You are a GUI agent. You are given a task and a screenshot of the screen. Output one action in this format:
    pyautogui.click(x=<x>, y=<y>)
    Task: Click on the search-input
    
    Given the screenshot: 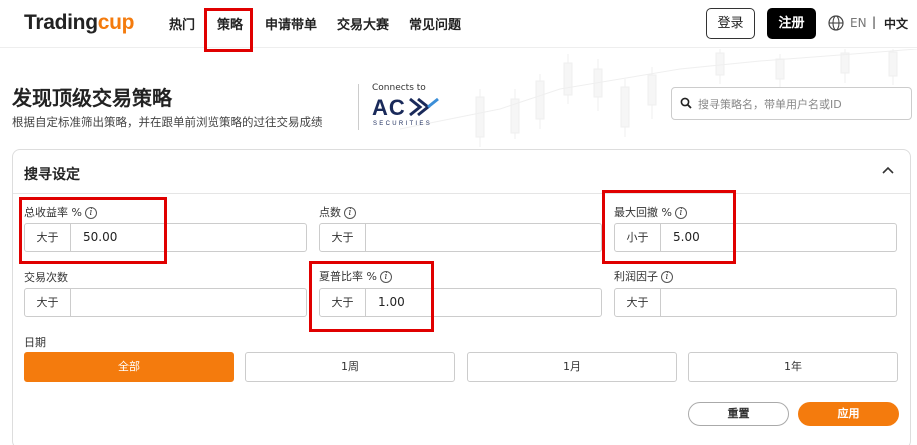 What is the action you would take?
    pyautogui.click(x=802, y=104)
    